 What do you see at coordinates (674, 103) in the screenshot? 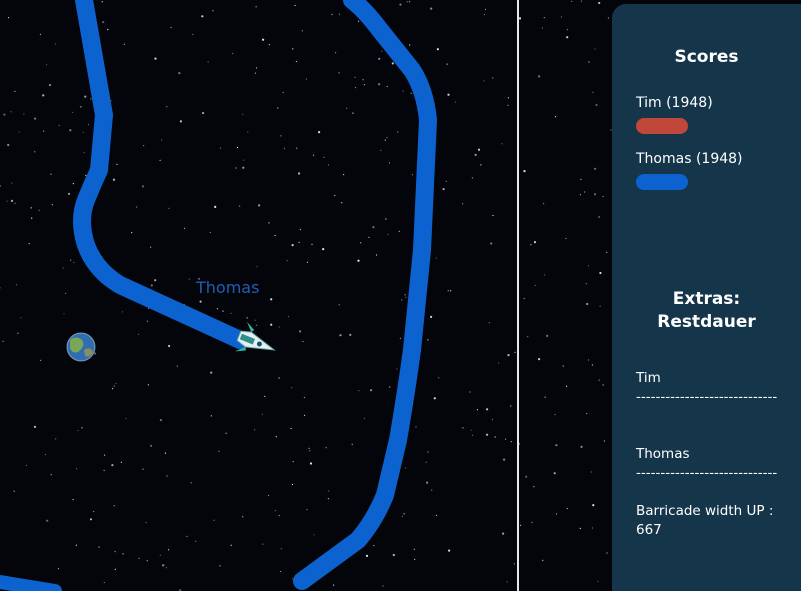
I see `player-score-tim: Tim (1948)` at bounding box center [674, 103].